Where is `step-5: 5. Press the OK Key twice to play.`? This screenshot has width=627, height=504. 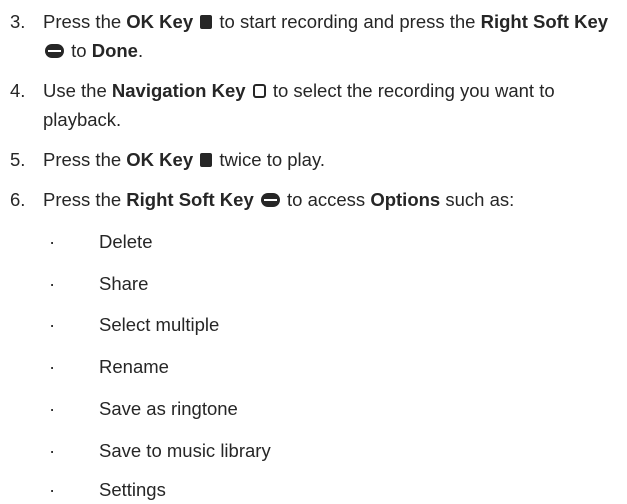
step-5: 5. Press the OK Key twice to play. is located at coordinates (316, 159).